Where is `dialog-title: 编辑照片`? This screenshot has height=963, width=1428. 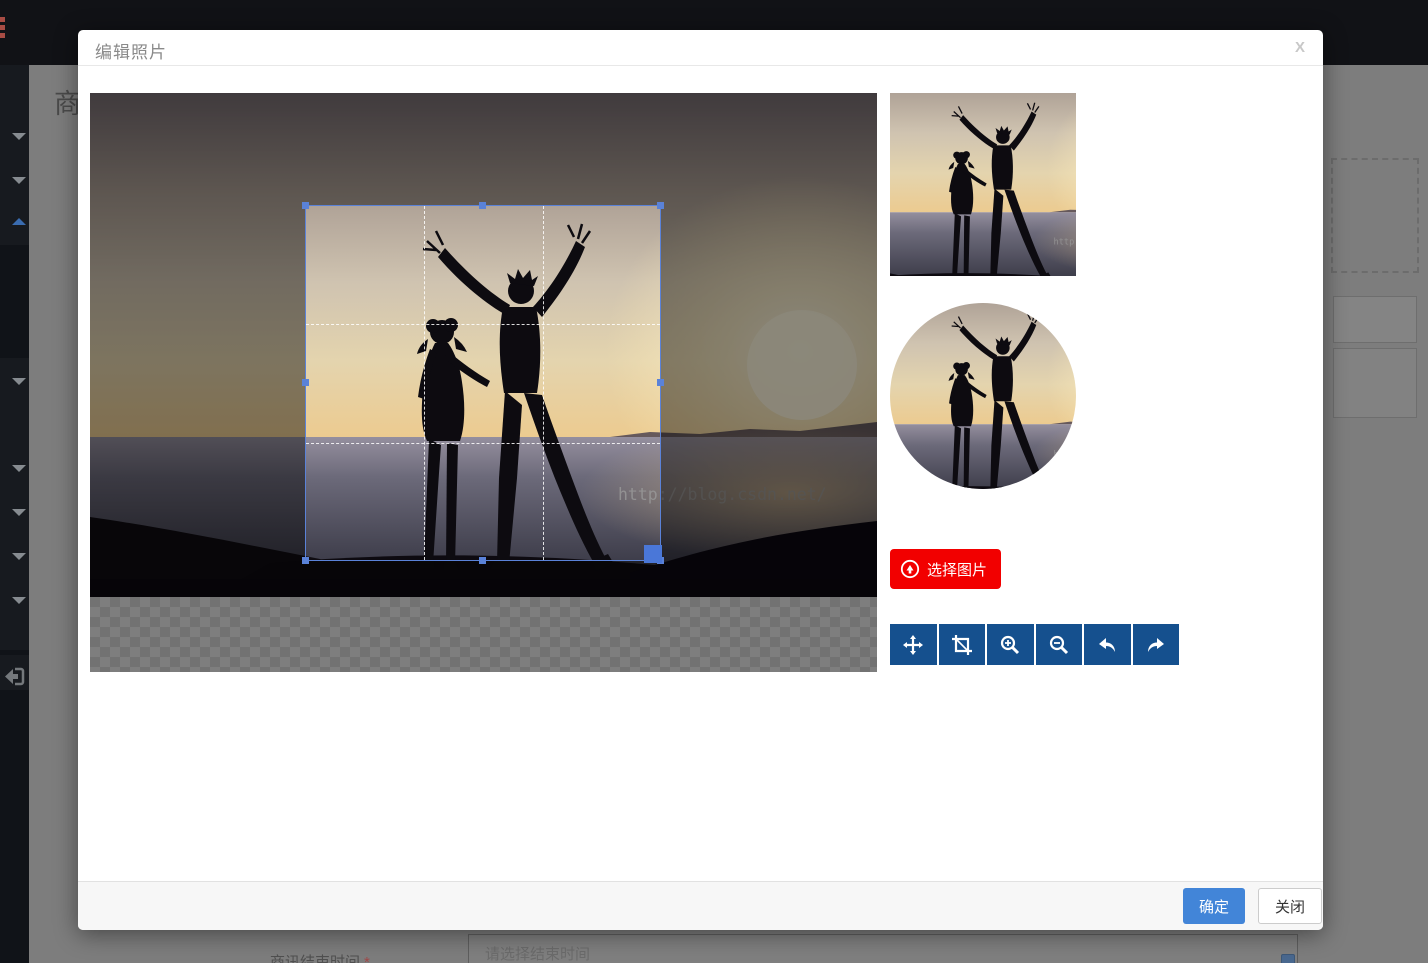 dialog-title: 编辑照片 is located at coordinates (131, 52).